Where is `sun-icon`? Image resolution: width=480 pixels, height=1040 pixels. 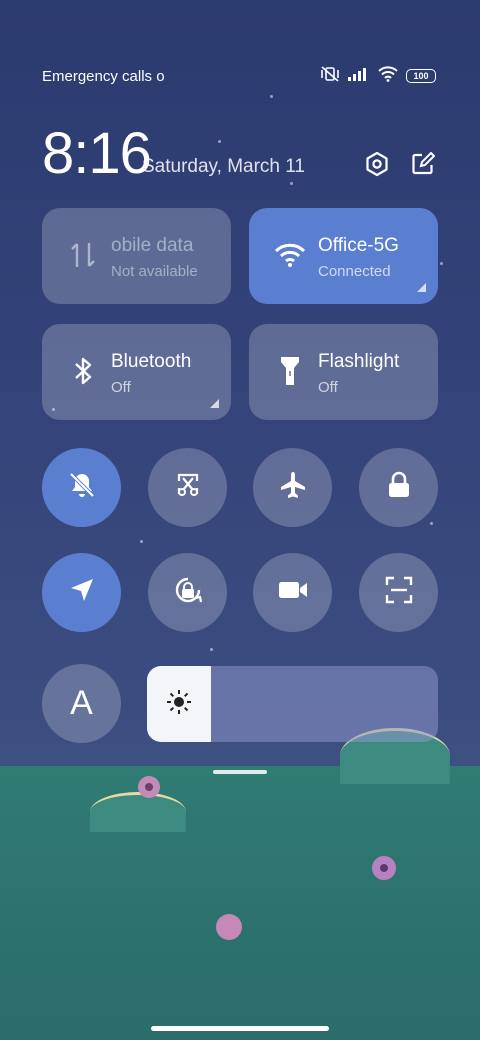
sun-icon is located at coordinates (179, 704).